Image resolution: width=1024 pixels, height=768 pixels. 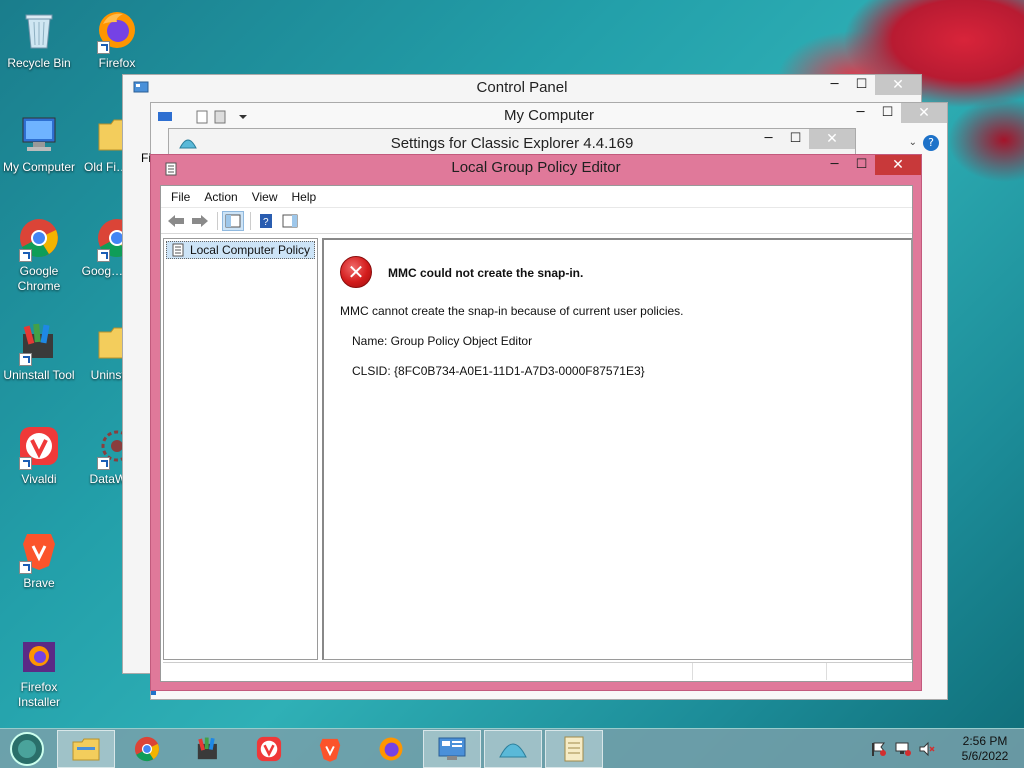 I want to click on scroll-icon, so click(x=574, y=748).